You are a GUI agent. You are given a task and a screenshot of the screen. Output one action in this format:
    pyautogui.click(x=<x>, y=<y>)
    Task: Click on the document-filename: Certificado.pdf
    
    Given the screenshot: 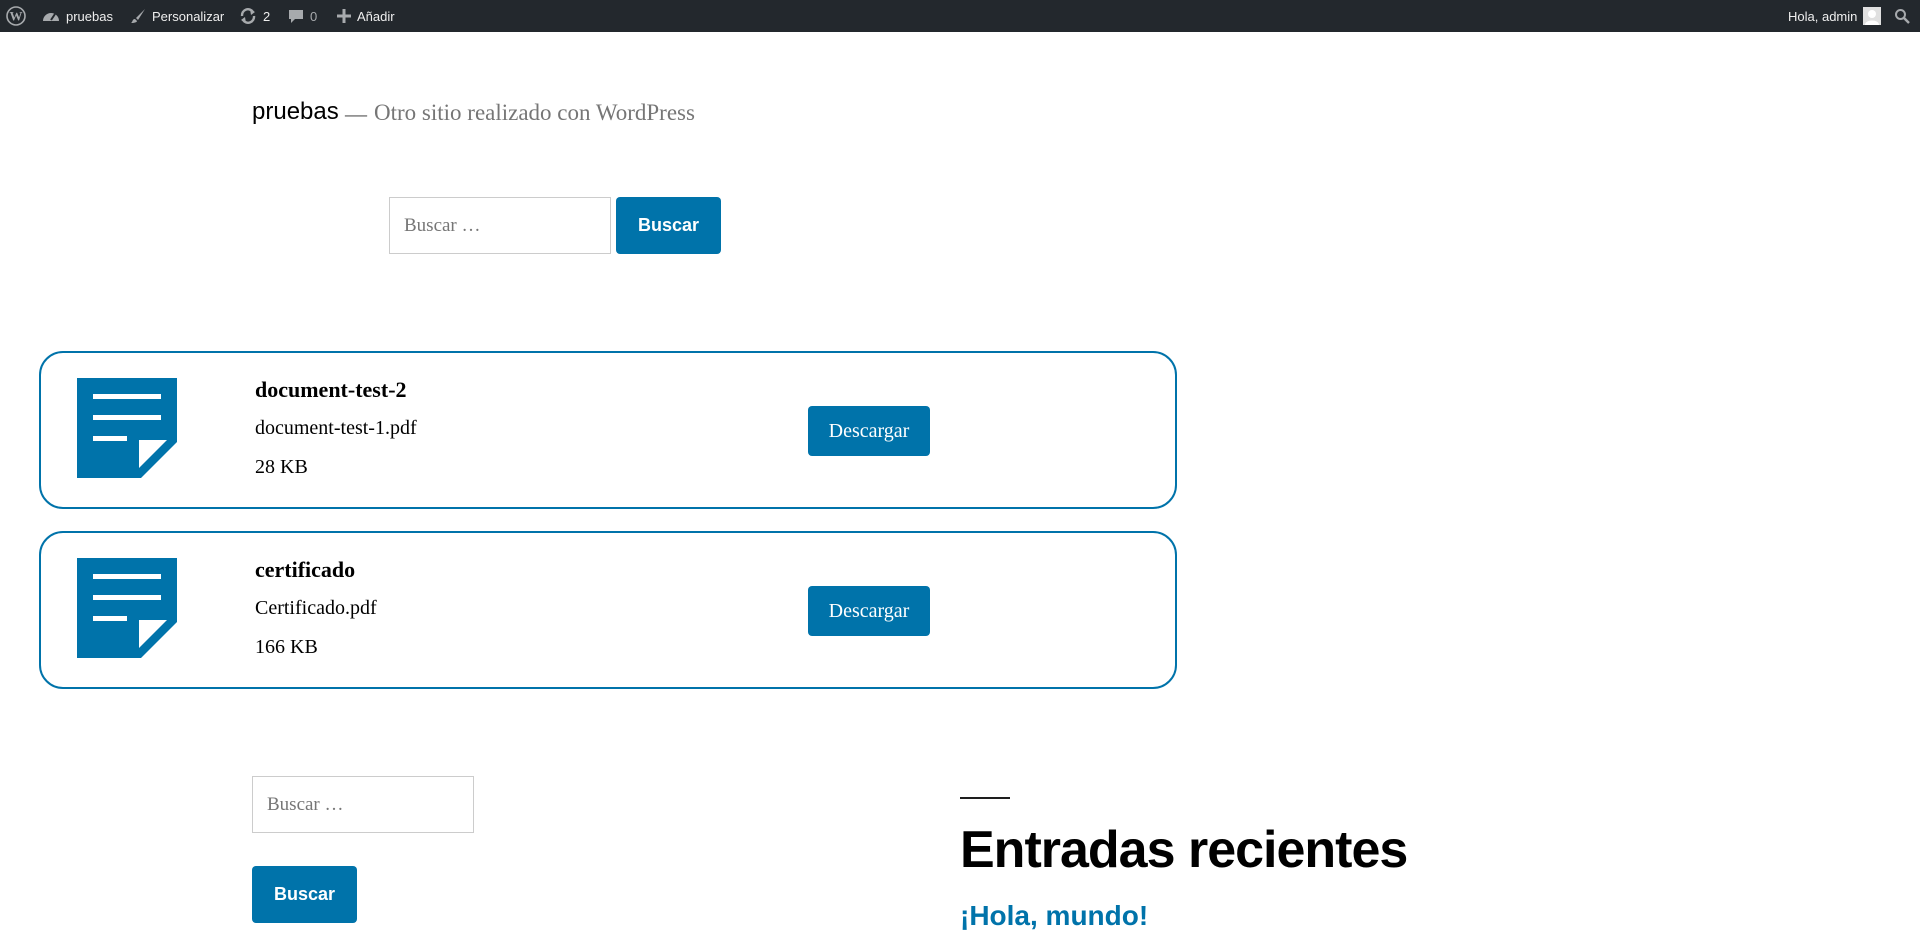 What is the action you would take?
    pyautogui.click(x=316, y=608)
    